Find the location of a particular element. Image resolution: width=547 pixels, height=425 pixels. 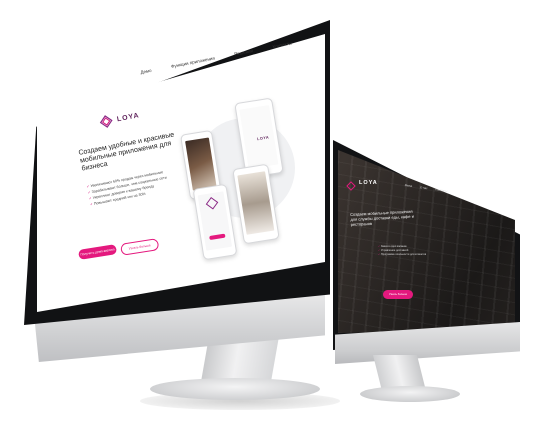

small-feature-item: Программа лояльности для клиентов is located at coordinates (413, 255).